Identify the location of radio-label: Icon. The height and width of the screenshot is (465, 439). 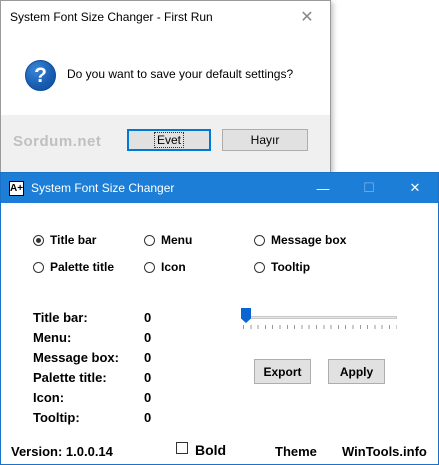
(173, 267).